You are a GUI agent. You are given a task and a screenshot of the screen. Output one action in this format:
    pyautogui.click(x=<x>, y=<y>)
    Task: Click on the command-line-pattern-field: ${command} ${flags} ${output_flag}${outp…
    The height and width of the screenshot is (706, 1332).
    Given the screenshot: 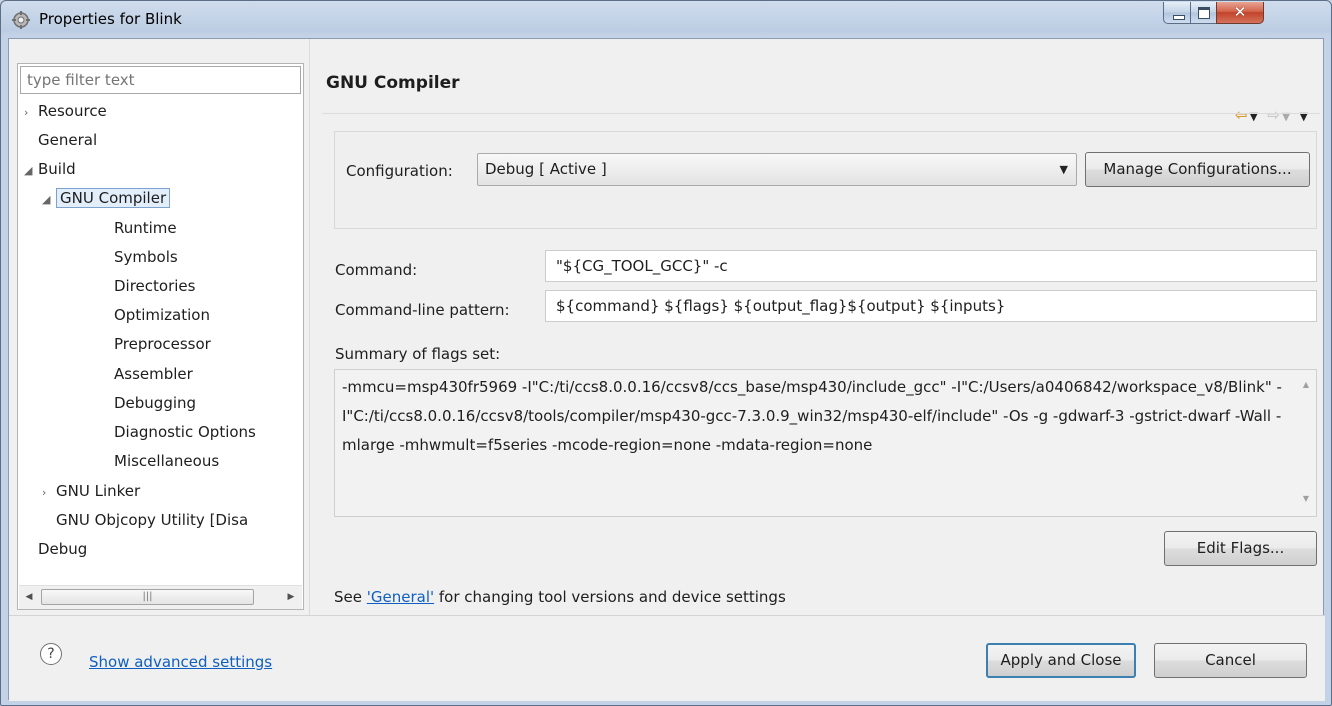 What is the action you would take?
    pyautogui.click(x=931, y=306)
    